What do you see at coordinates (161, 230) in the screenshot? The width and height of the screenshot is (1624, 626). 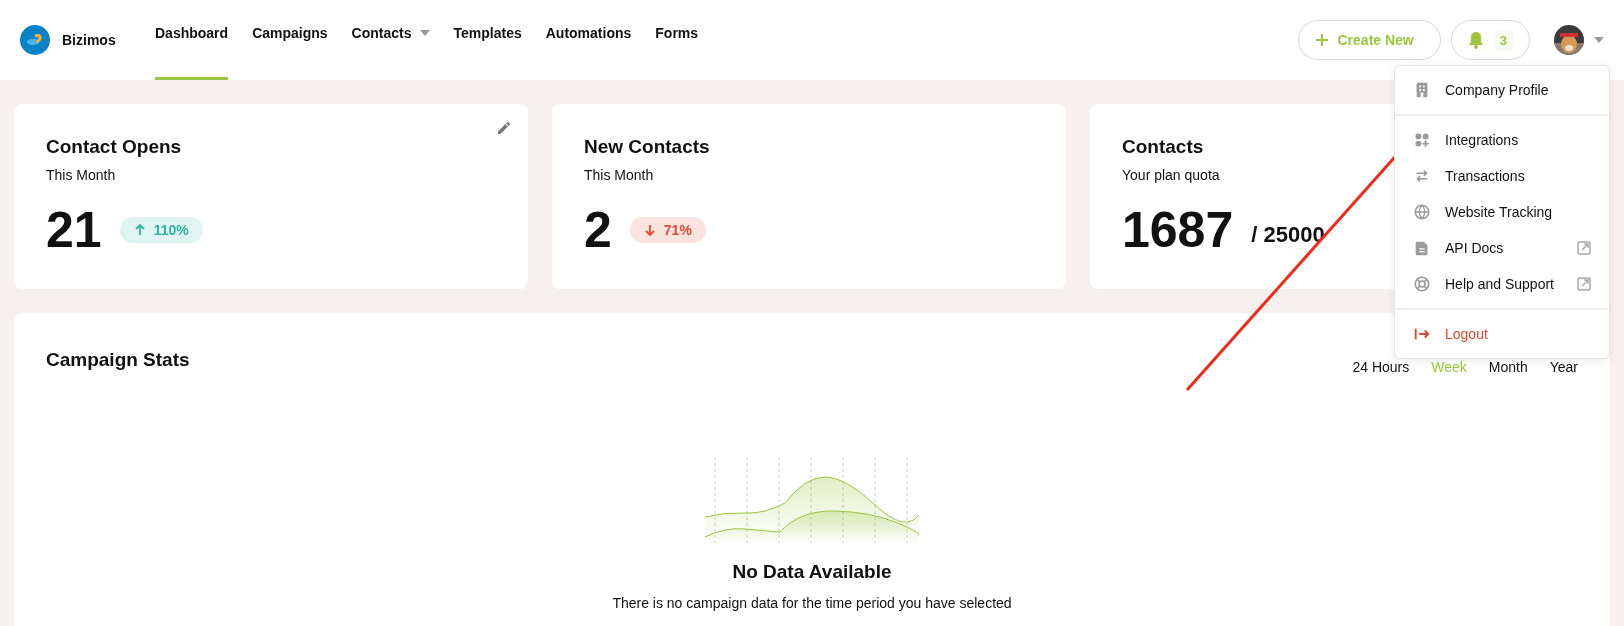 I see `change-badge: 110%` at bounding box center [161, 230].